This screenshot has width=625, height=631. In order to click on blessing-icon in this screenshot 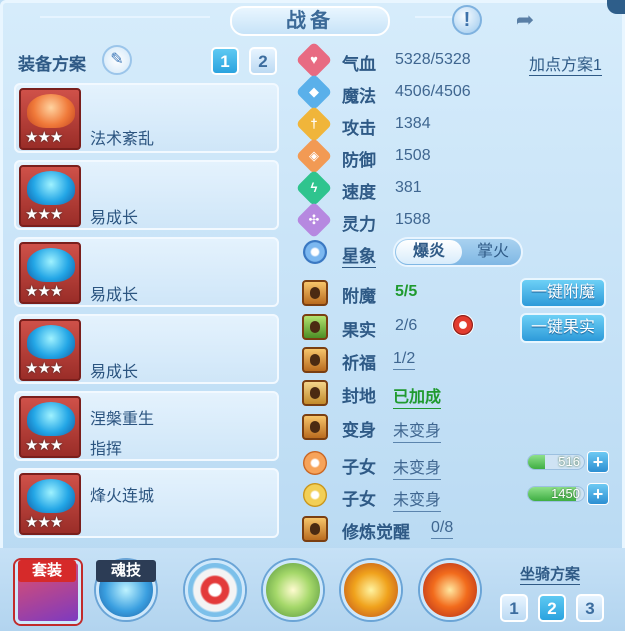, I will do `click(315, 360)`.